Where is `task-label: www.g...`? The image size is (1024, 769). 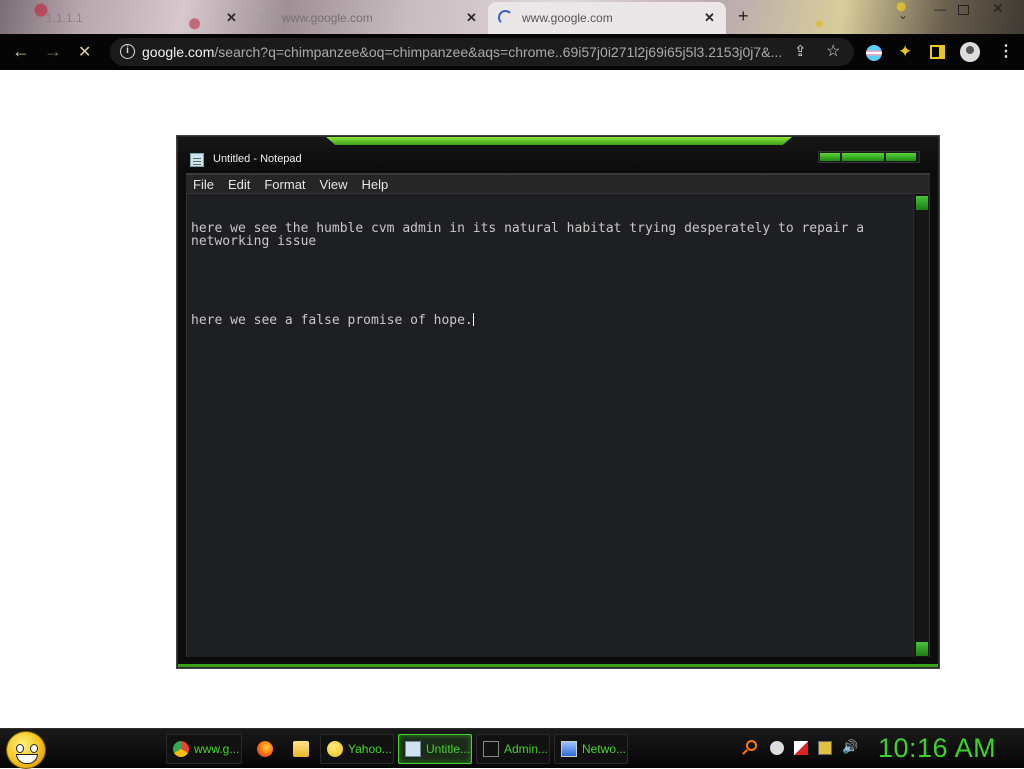 task-label: www.g... is located at coordinates (217, 749).